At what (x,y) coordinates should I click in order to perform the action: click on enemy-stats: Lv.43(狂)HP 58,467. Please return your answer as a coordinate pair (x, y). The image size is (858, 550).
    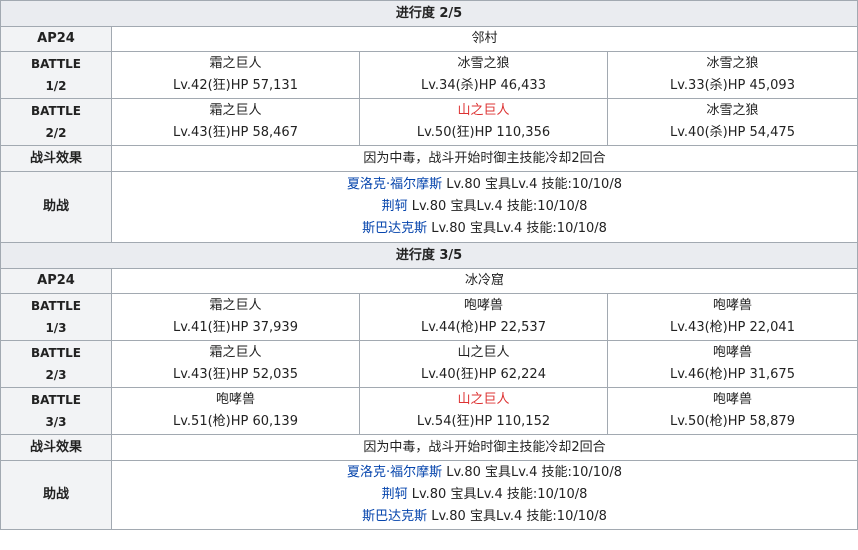
    Looking at the image, I should click on (235, 132).